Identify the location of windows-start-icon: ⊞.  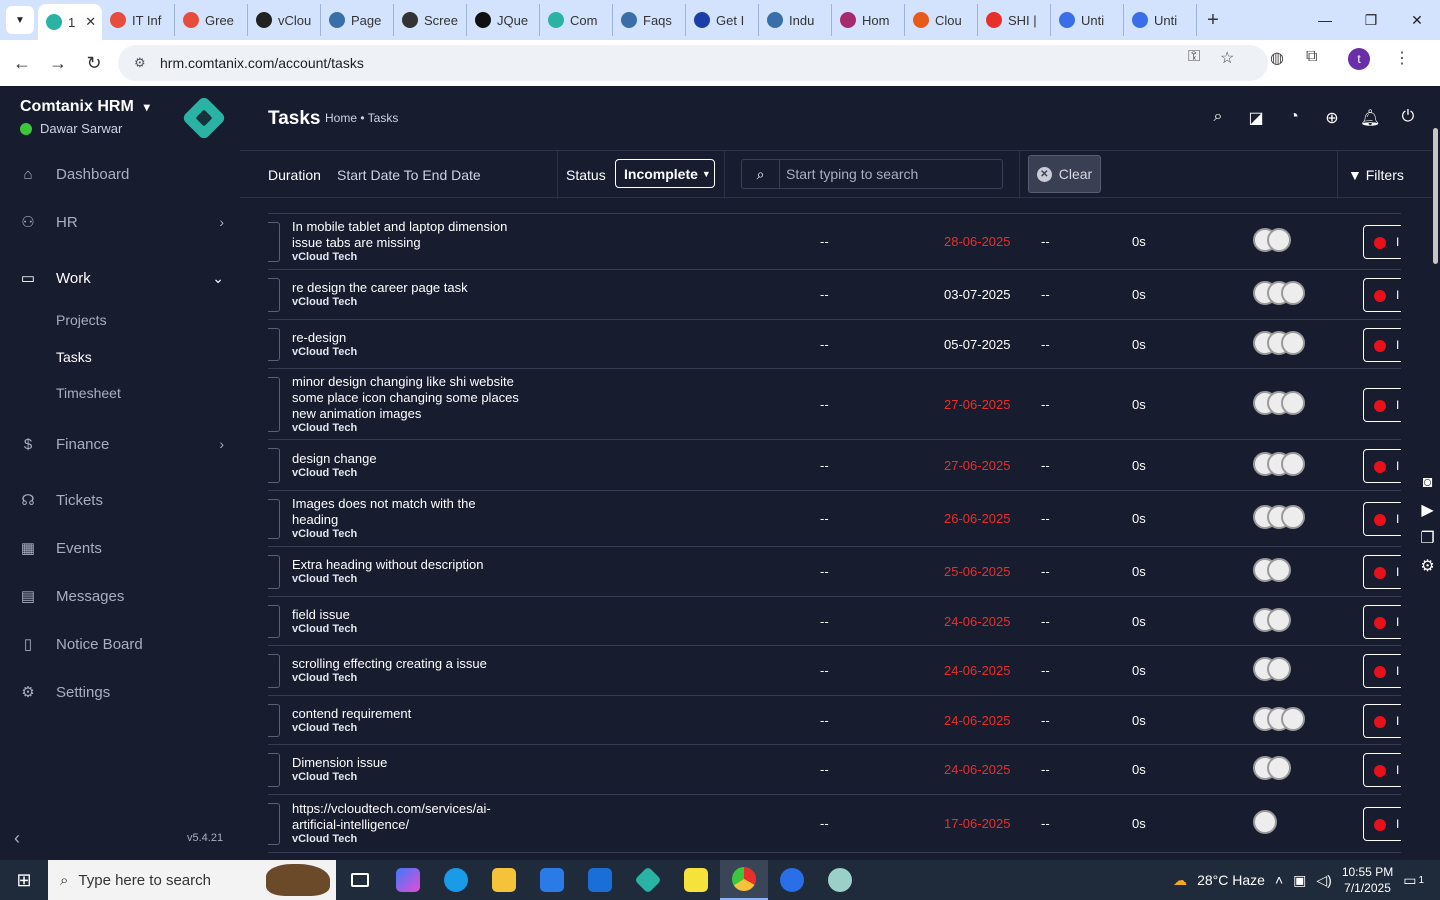
(24, 880).